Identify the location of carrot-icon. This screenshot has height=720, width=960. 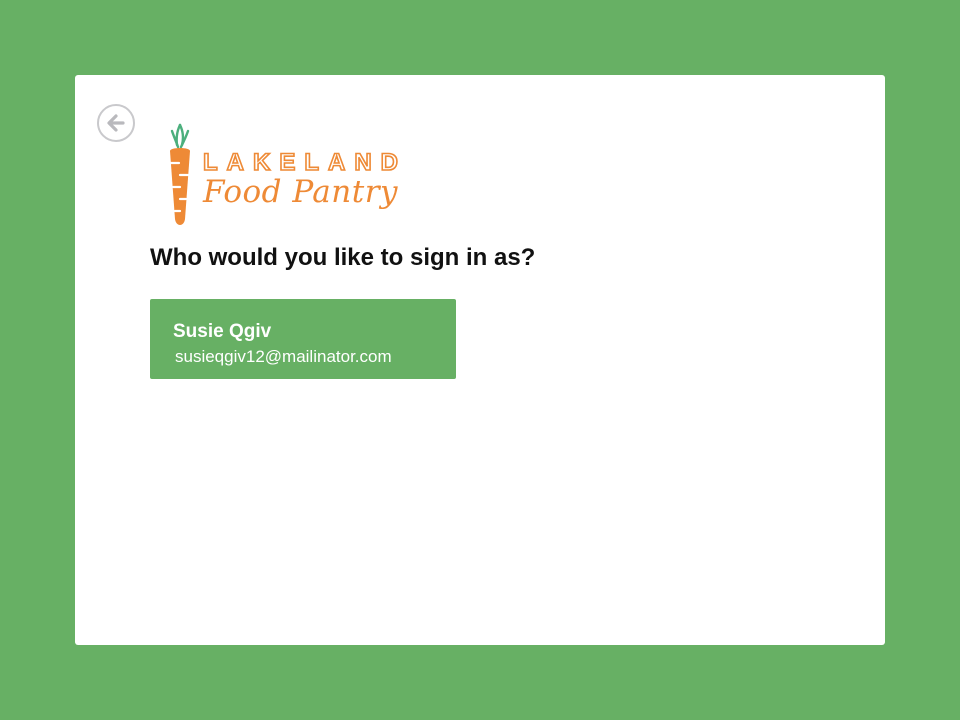
(179, 174).